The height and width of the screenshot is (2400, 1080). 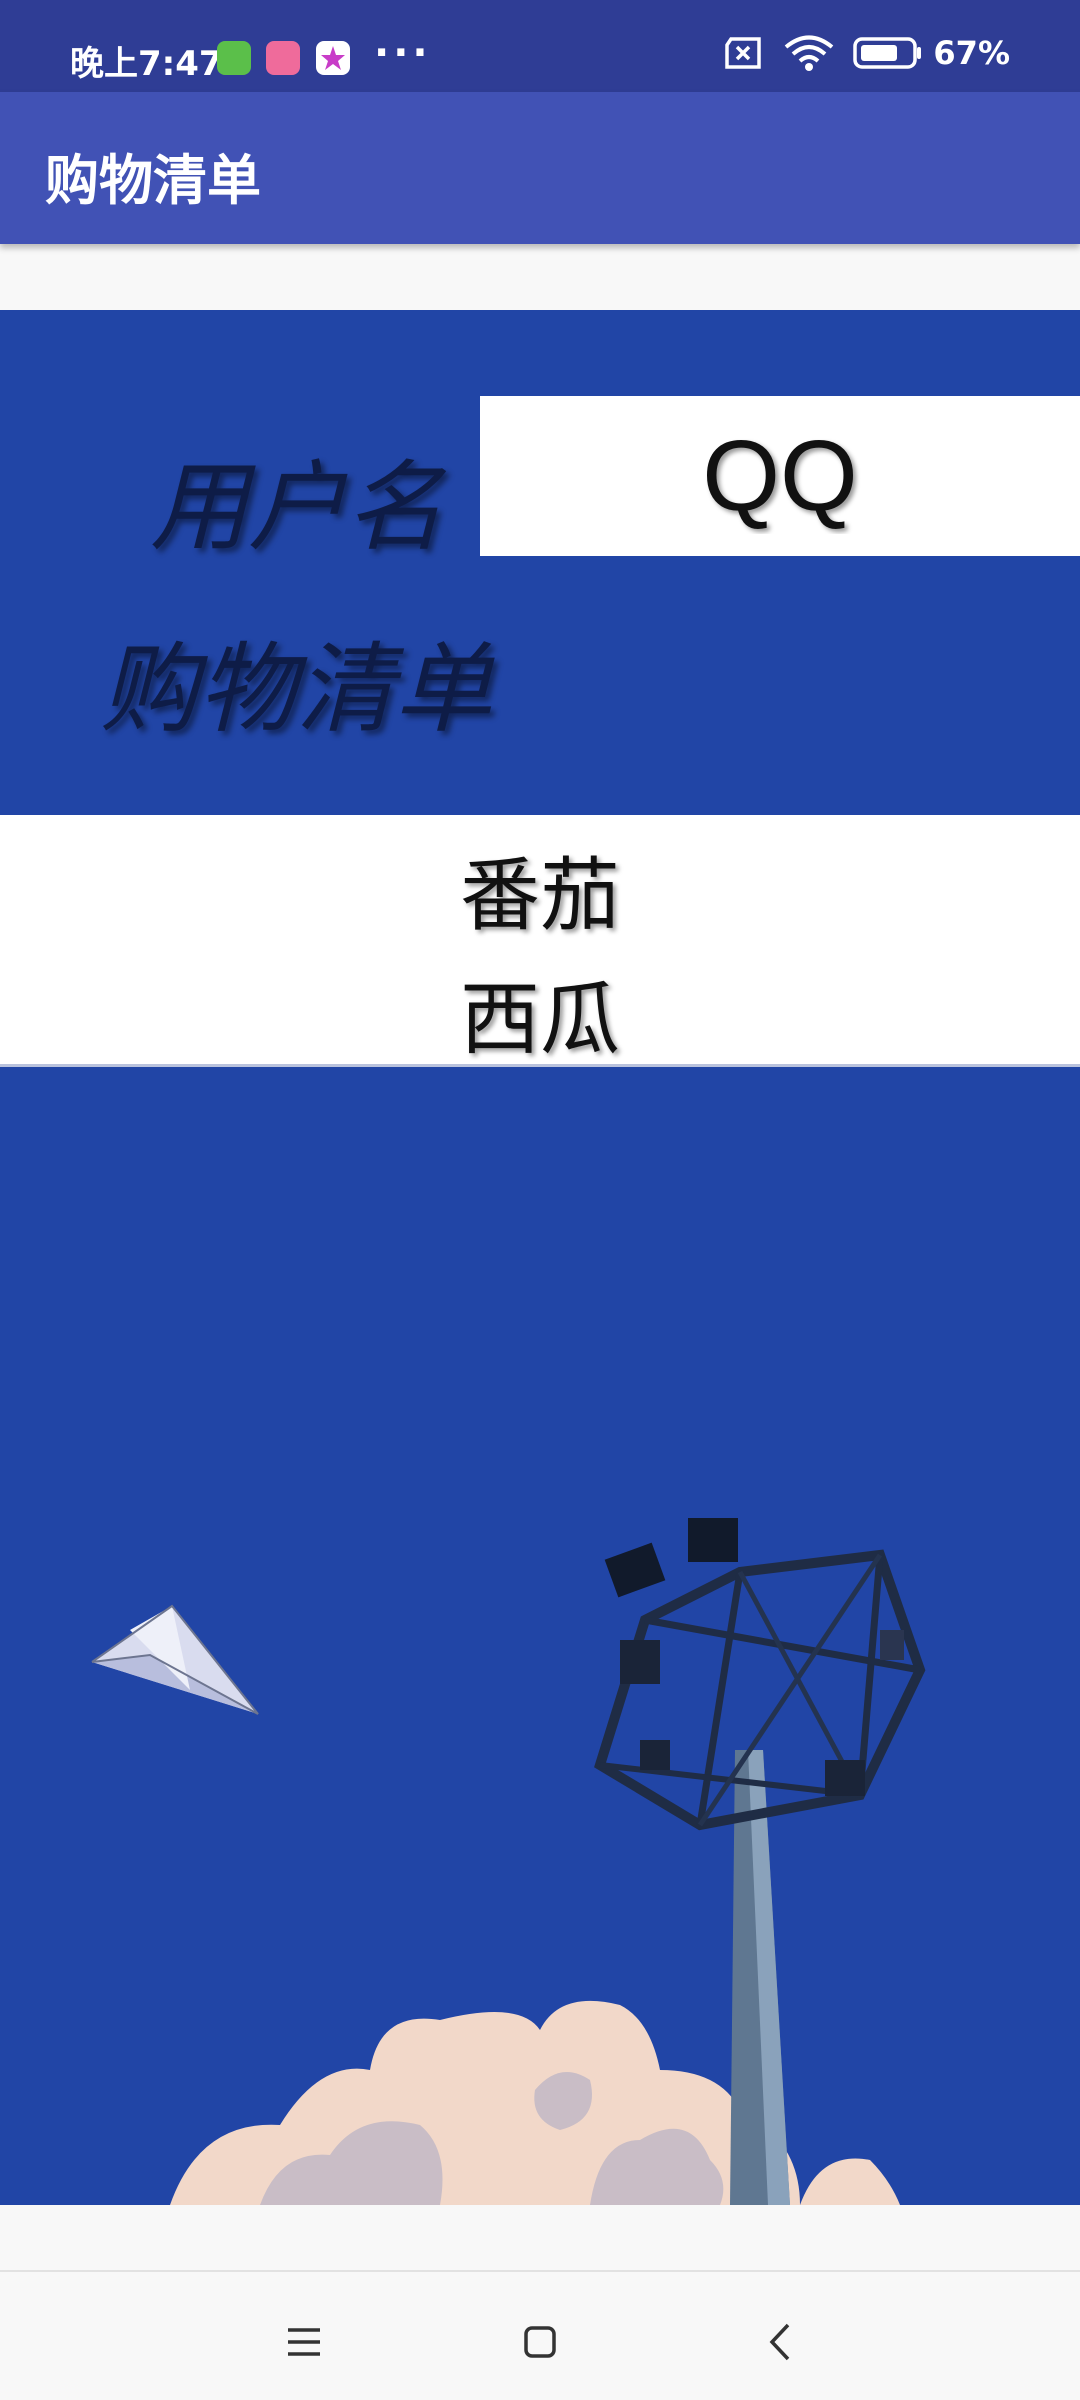 I want to click on home-button, so click(x=540, y=2342).